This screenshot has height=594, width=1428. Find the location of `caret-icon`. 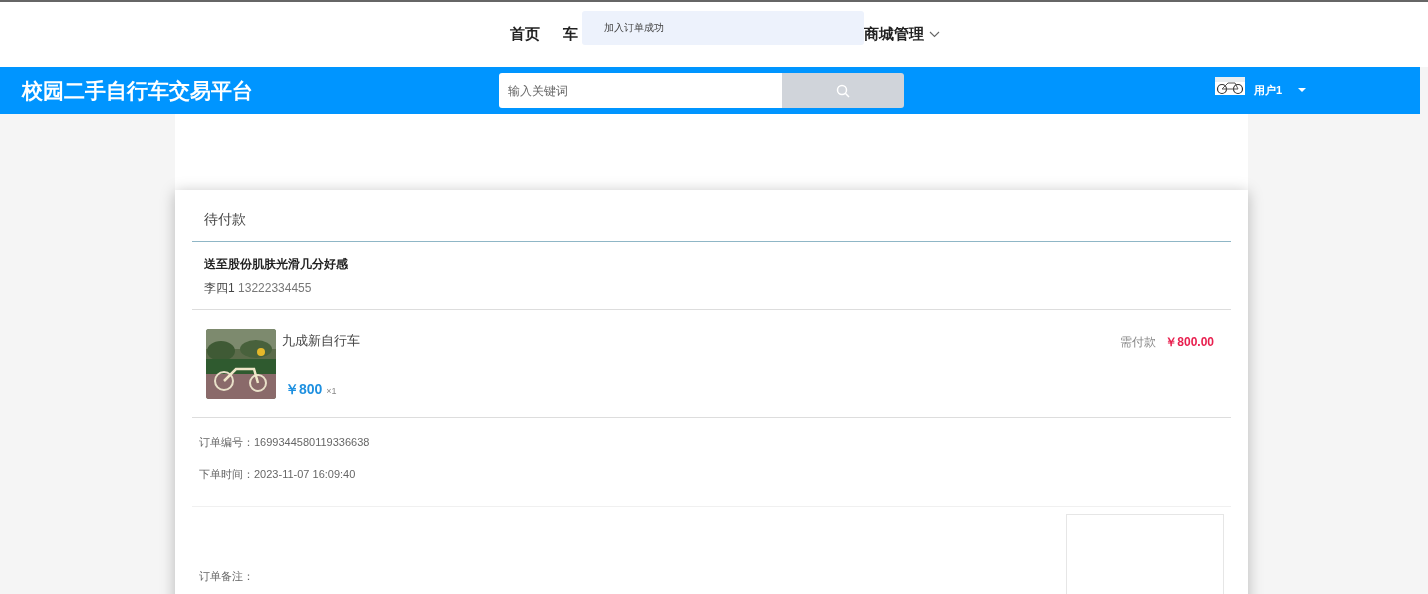

caret-icon is located at coordinates (1302, 90).